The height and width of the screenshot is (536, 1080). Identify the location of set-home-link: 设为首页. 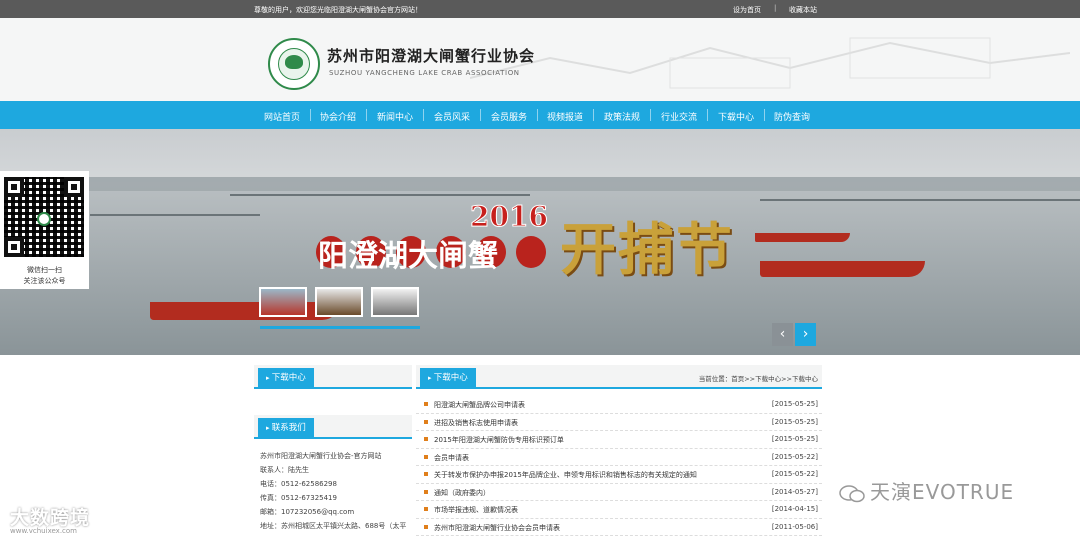
(747, 10).